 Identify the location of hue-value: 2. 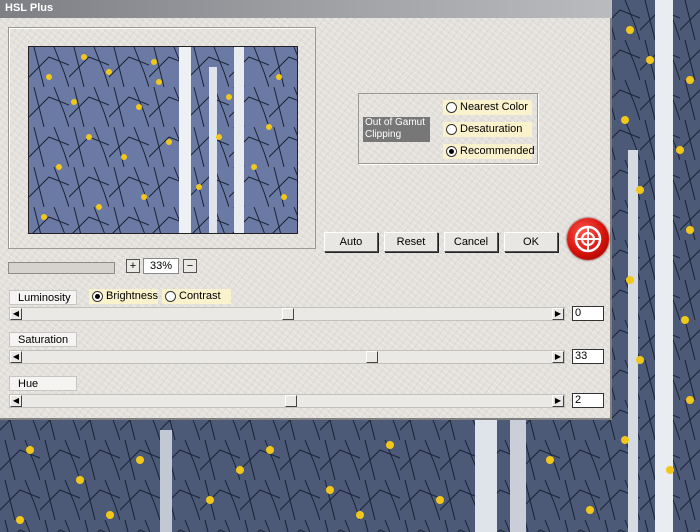
(588, 400).